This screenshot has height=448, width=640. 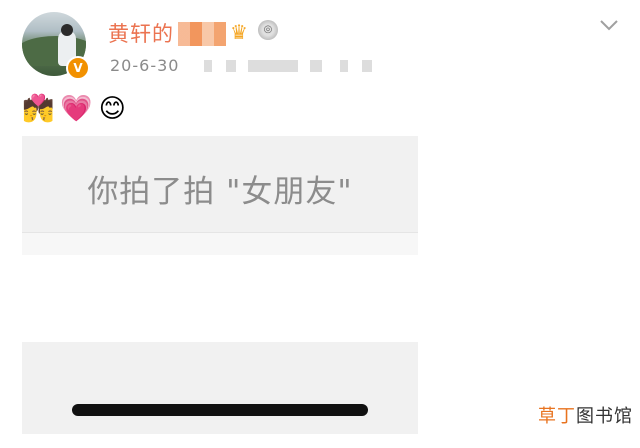 What do you see at coordinates (220, 388) in the screenshot?
I see `bottom-panel` at bounding box center [220, 388].